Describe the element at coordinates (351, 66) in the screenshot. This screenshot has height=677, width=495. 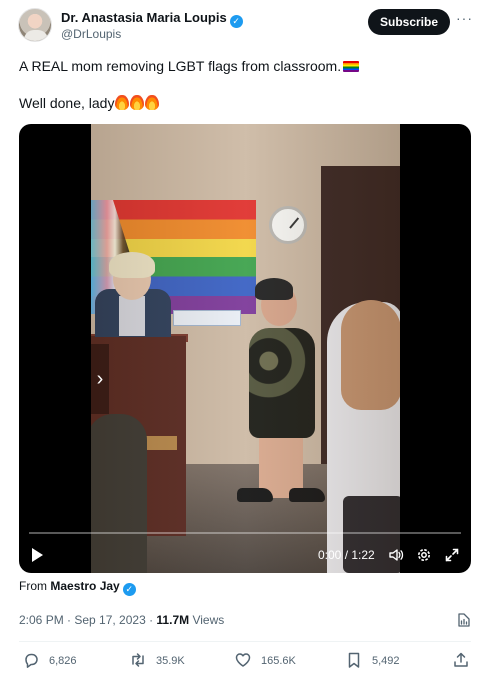
I see `rainbow-flag-emoji-icon` at that location.